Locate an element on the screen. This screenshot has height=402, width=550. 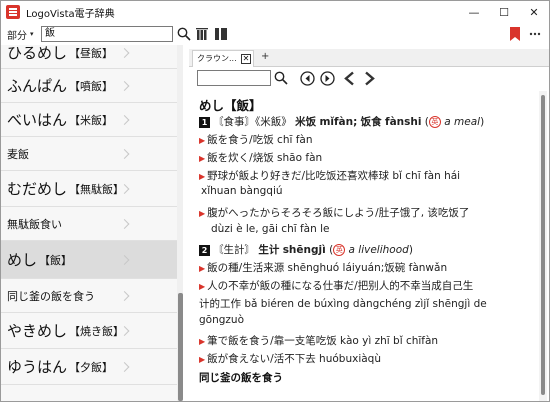
bookmark-button is located at coordinates (515, 34).